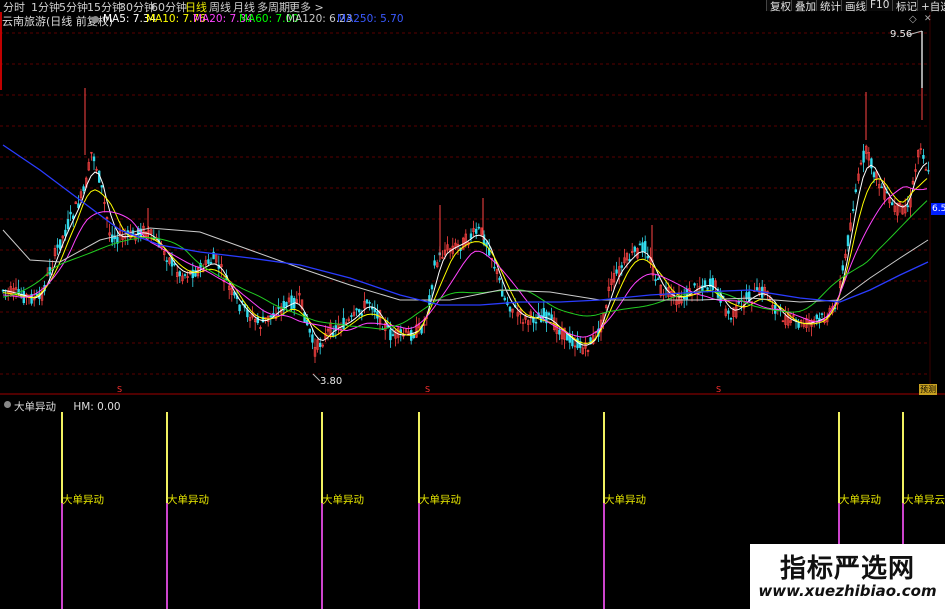  Describe the element at coordinates (67, 406) in the screenshot. I see `indicator-header: 大单异动 HM: 0.00` at that location.